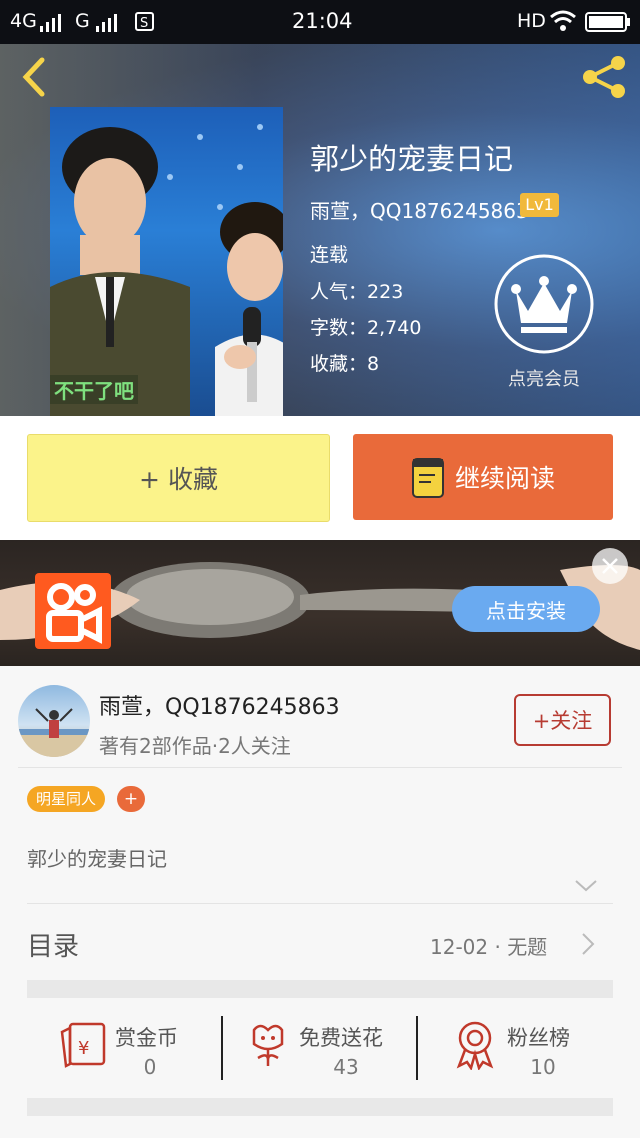 Image resolution: width=640 pixels, height=1138 pixels. I want to click on vip-label: 点亮会员, so click(544, 379).